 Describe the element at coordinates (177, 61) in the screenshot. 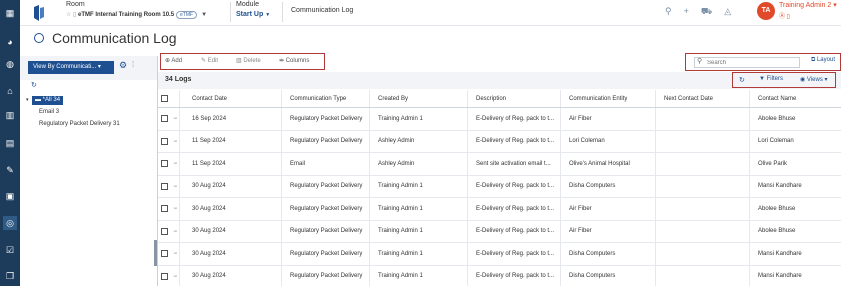

I see `add-label: Add` at that location.